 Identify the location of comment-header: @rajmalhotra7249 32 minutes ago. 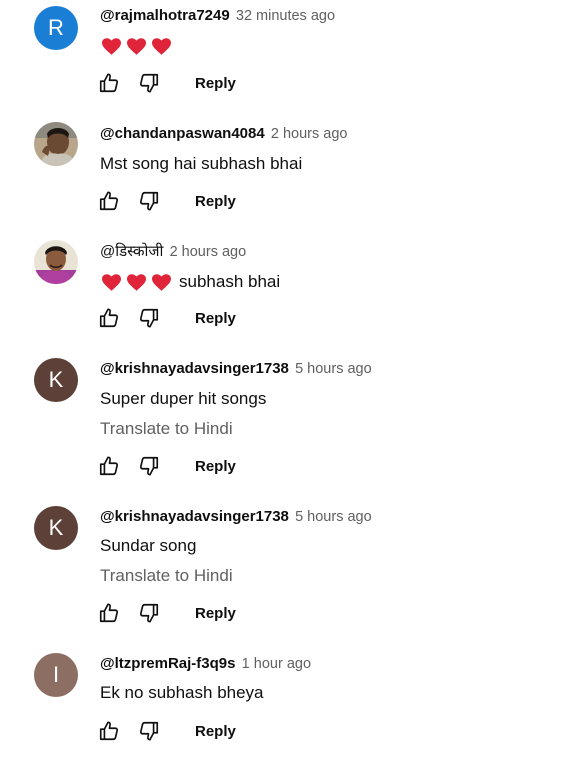
(217, 16).